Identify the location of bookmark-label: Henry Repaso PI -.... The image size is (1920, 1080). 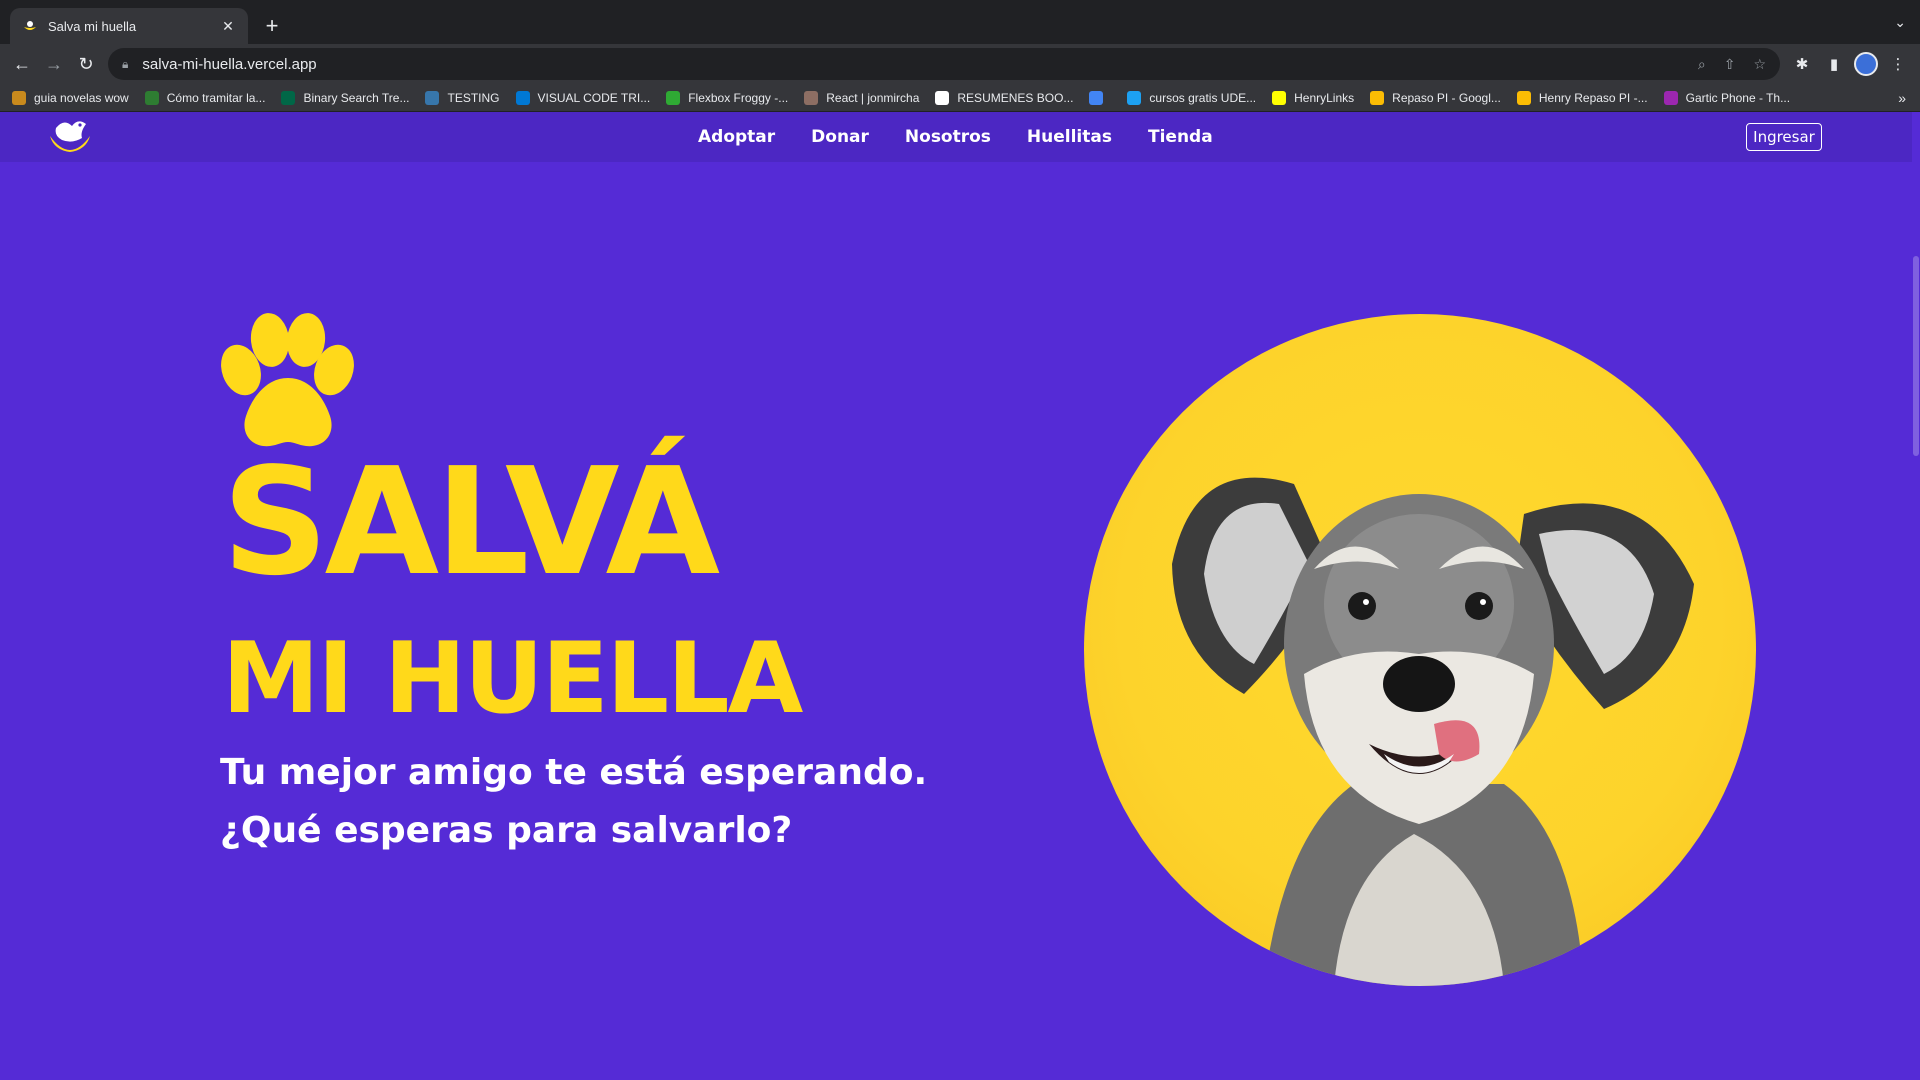
(1593, 97).